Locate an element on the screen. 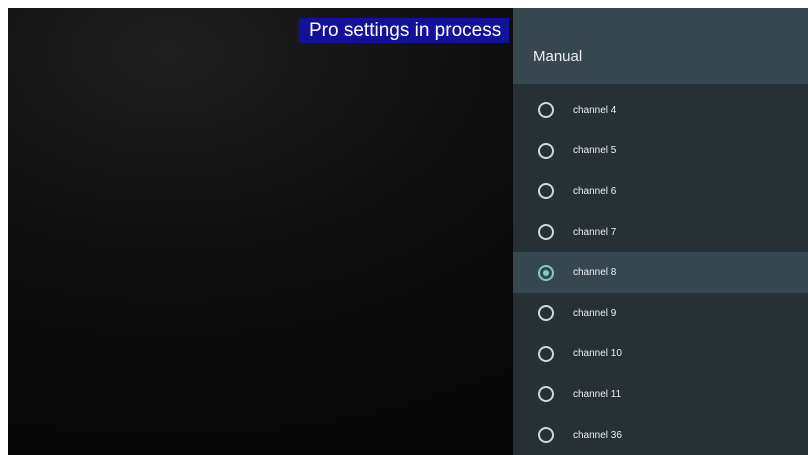  channel-option-5: channel 5 is located at coordinates (660, 151).